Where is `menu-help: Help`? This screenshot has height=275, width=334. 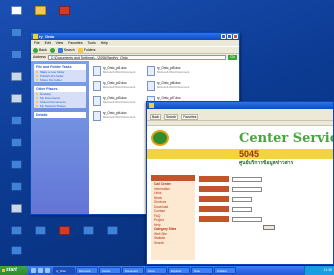 menu-help: Help is located at coordinates (104, 43).